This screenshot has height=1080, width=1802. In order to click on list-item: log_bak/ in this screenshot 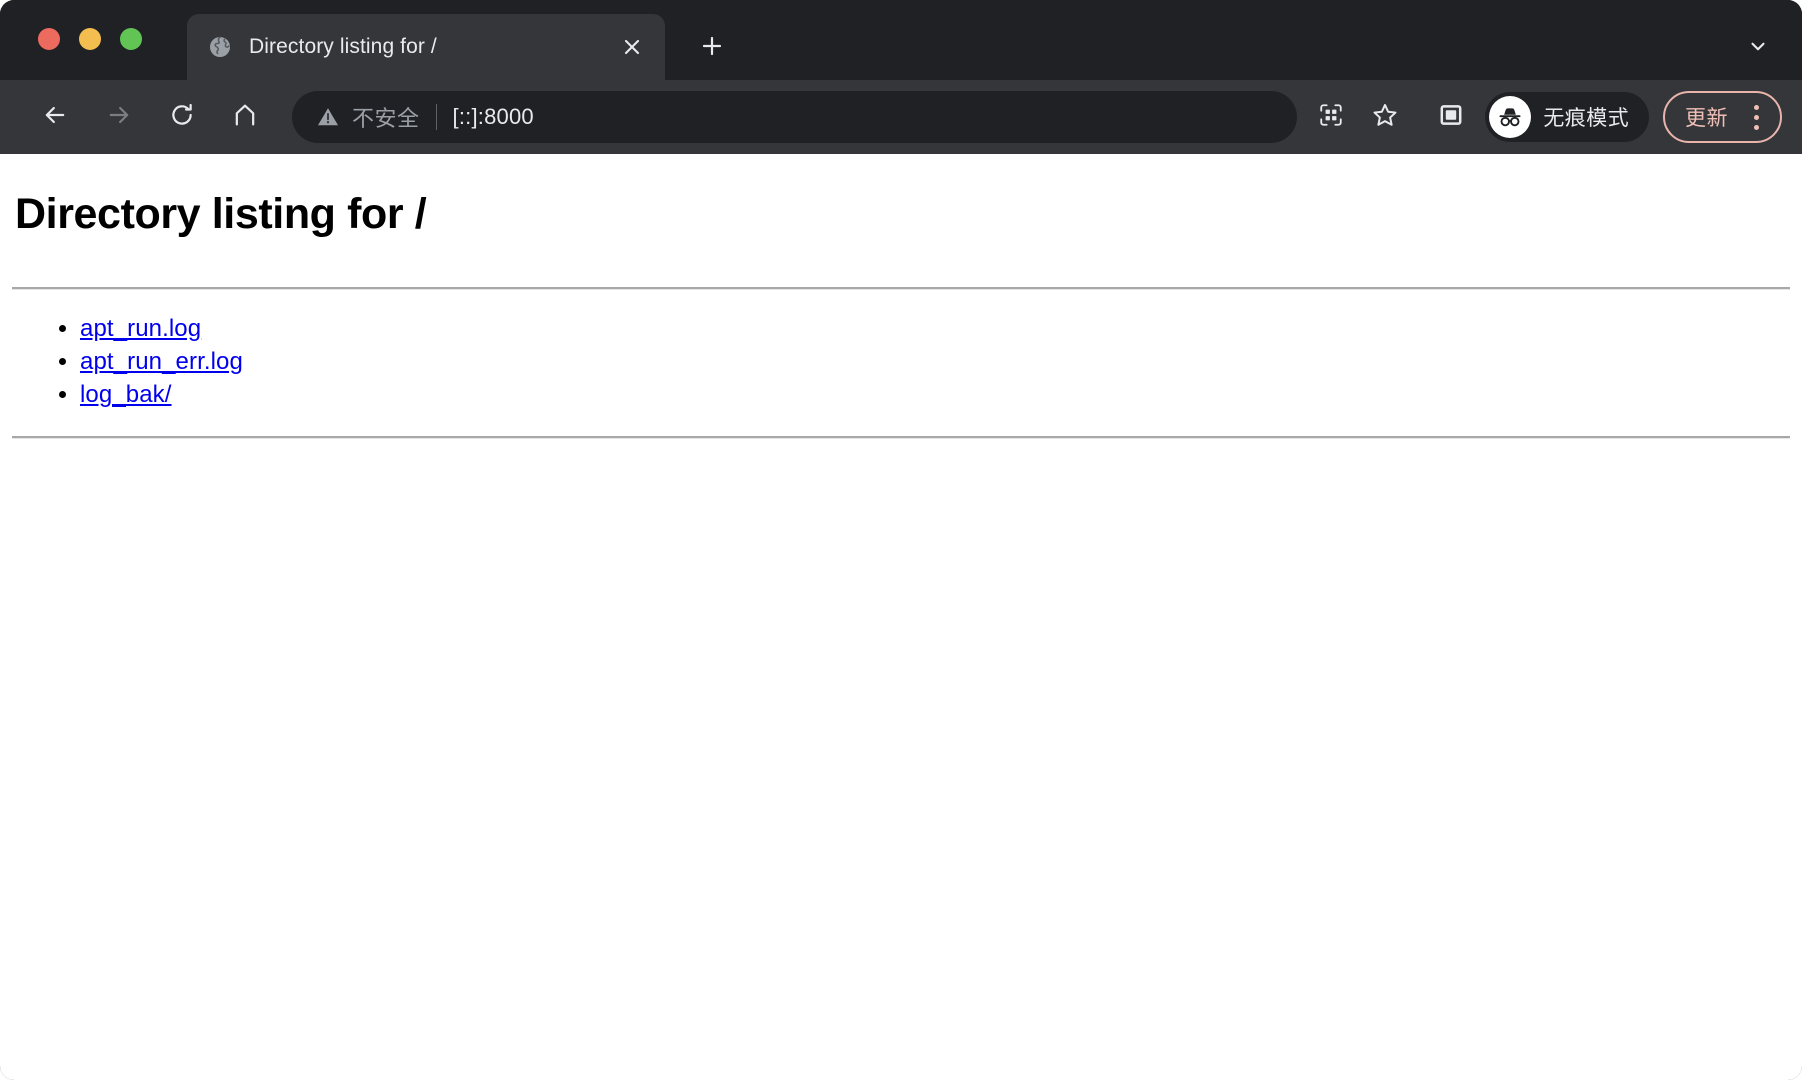, I will do `click(935, 394)`.